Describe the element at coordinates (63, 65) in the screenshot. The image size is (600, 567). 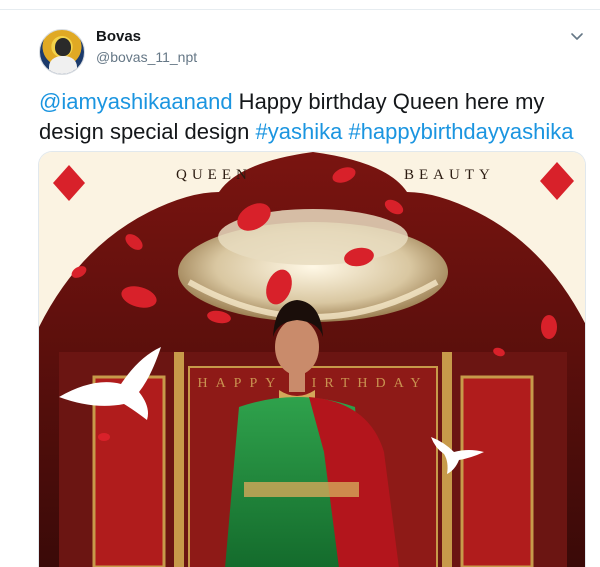
I see `avatar-figure-body` at that location.